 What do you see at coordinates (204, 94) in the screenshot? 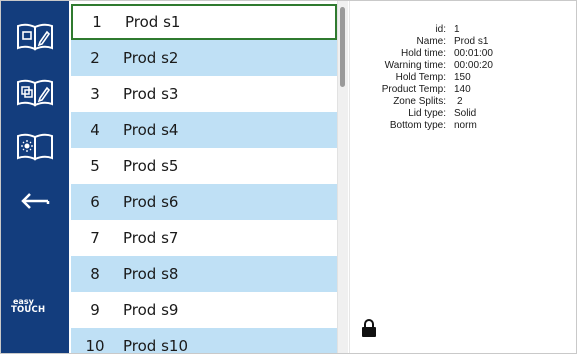
I see `product-row: 3 Prod s3` at bounding box center [204, 94].